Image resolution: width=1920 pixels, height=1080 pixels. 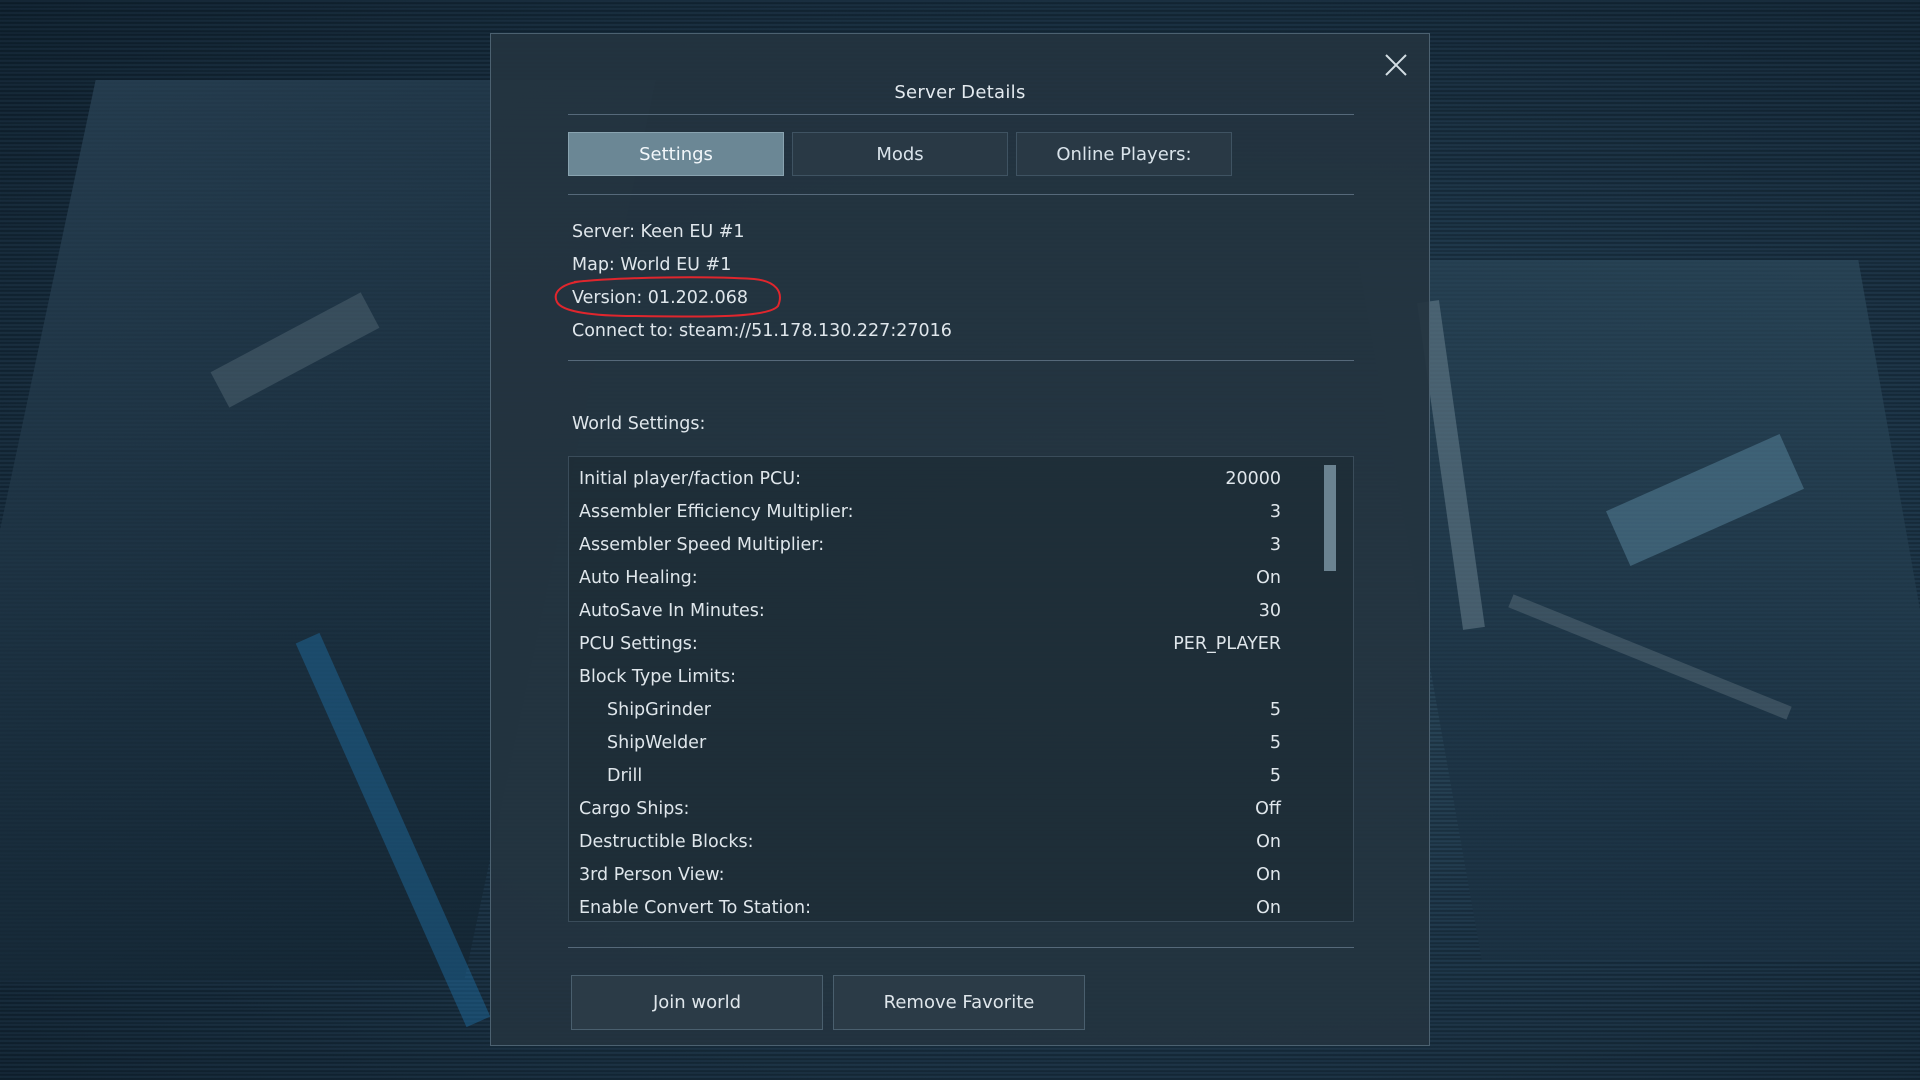 I want to click on setting-row: Destructible Blocks: On, so click(x=930, y=842).